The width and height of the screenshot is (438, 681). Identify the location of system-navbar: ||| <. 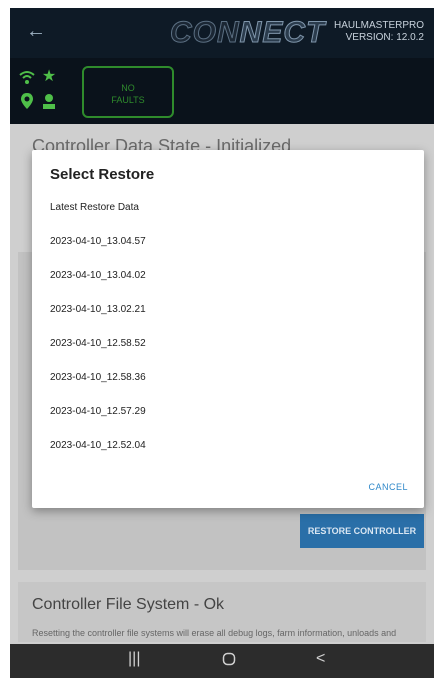
(222, 661).